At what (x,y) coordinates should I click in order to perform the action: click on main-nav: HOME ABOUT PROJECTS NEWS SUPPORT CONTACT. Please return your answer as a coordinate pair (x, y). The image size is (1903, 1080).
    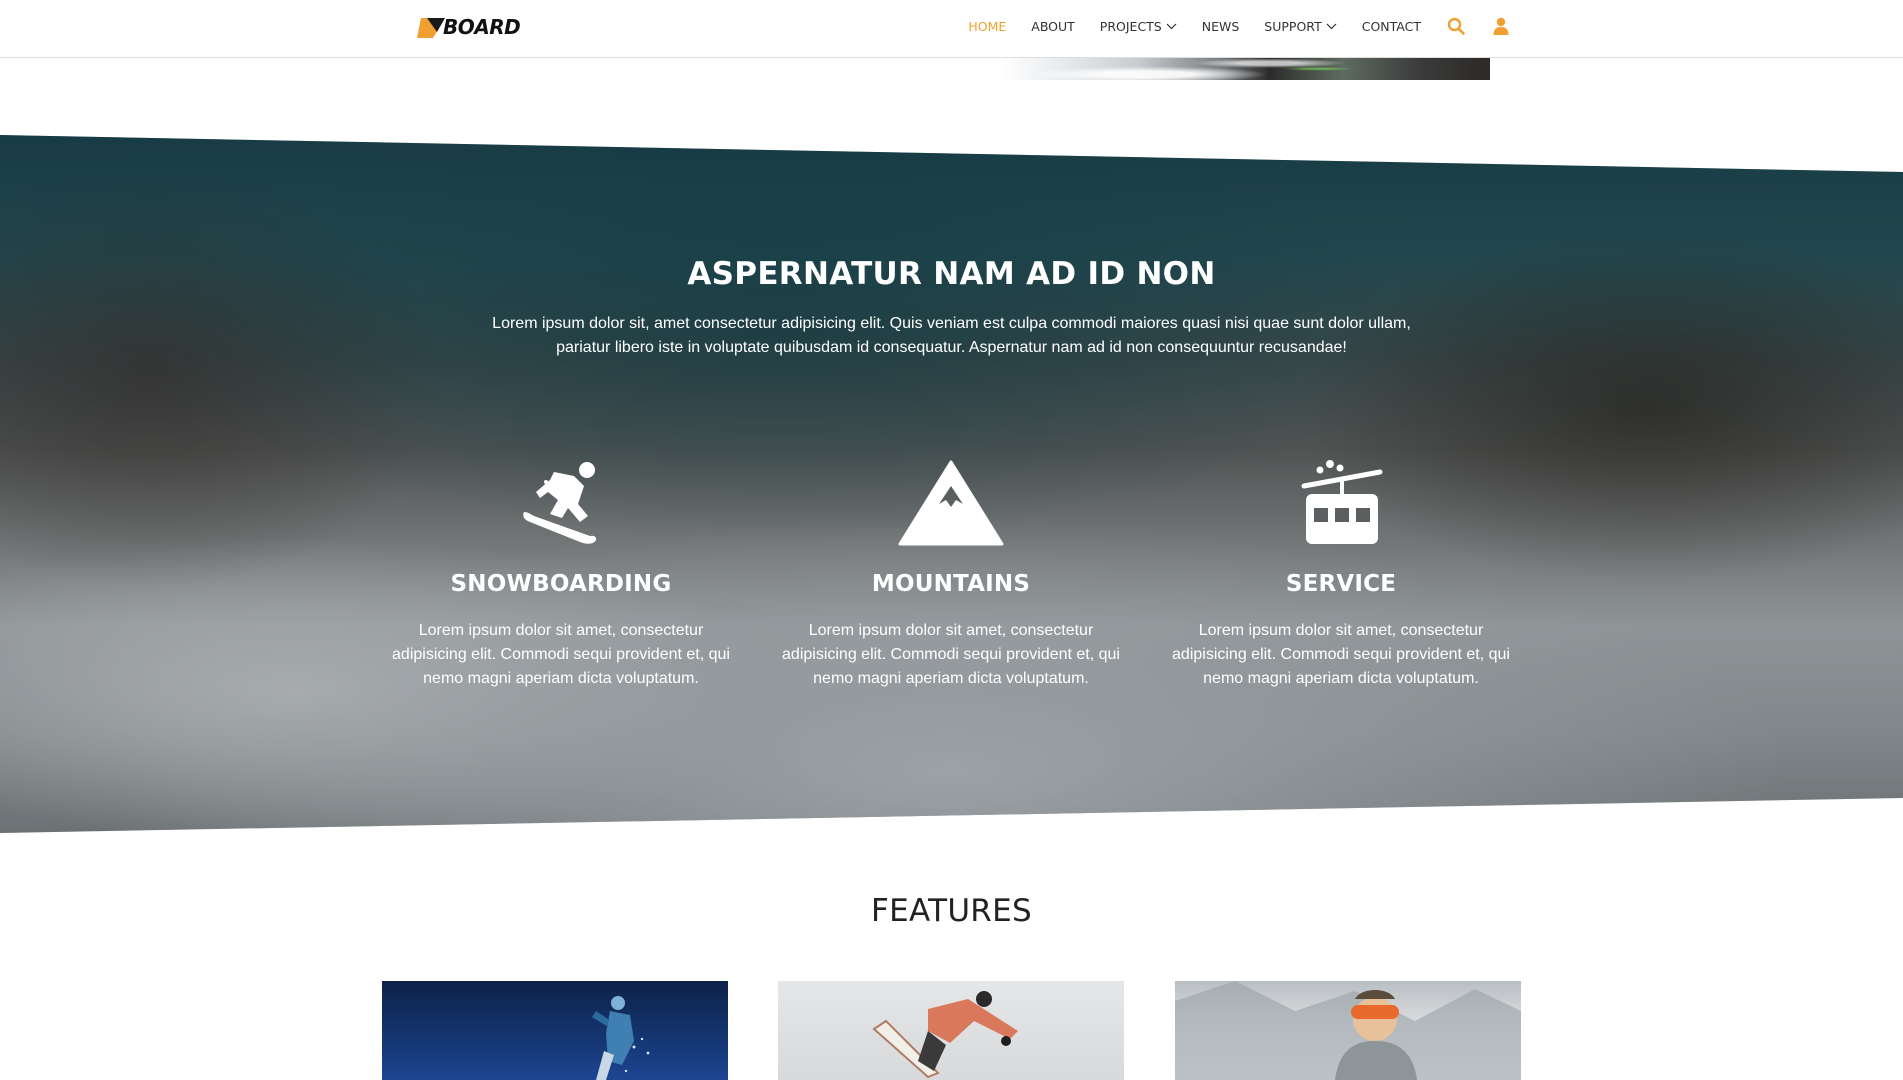
    Looking at the image, I should click on (1227, 26).